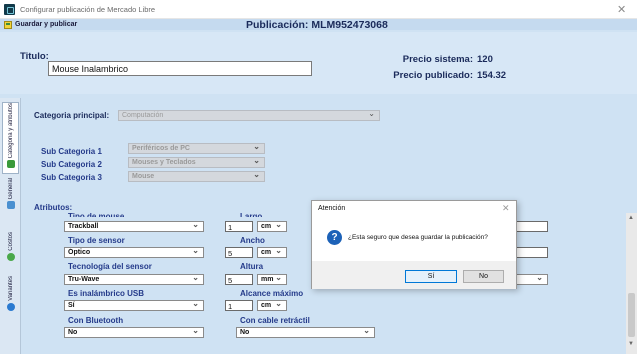 The width and height of the screenshot is (637, 354). Describe the element at coordinates (239, 305) in the screenshot. I see `alcance-input: 1` at that location.